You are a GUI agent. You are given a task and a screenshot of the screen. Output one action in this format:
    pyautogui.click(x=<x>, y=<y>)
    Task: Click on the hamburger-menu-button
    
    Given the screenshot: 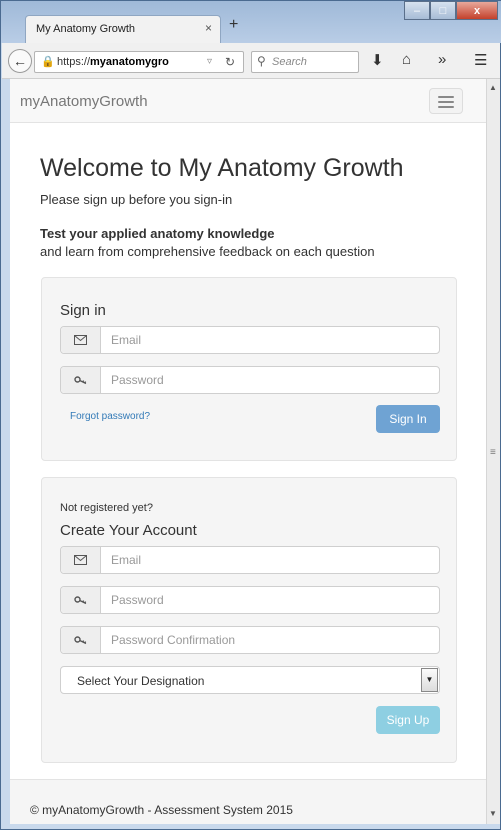 What is the action you would take?
    pyautogui.click(x=446, y=101)
    